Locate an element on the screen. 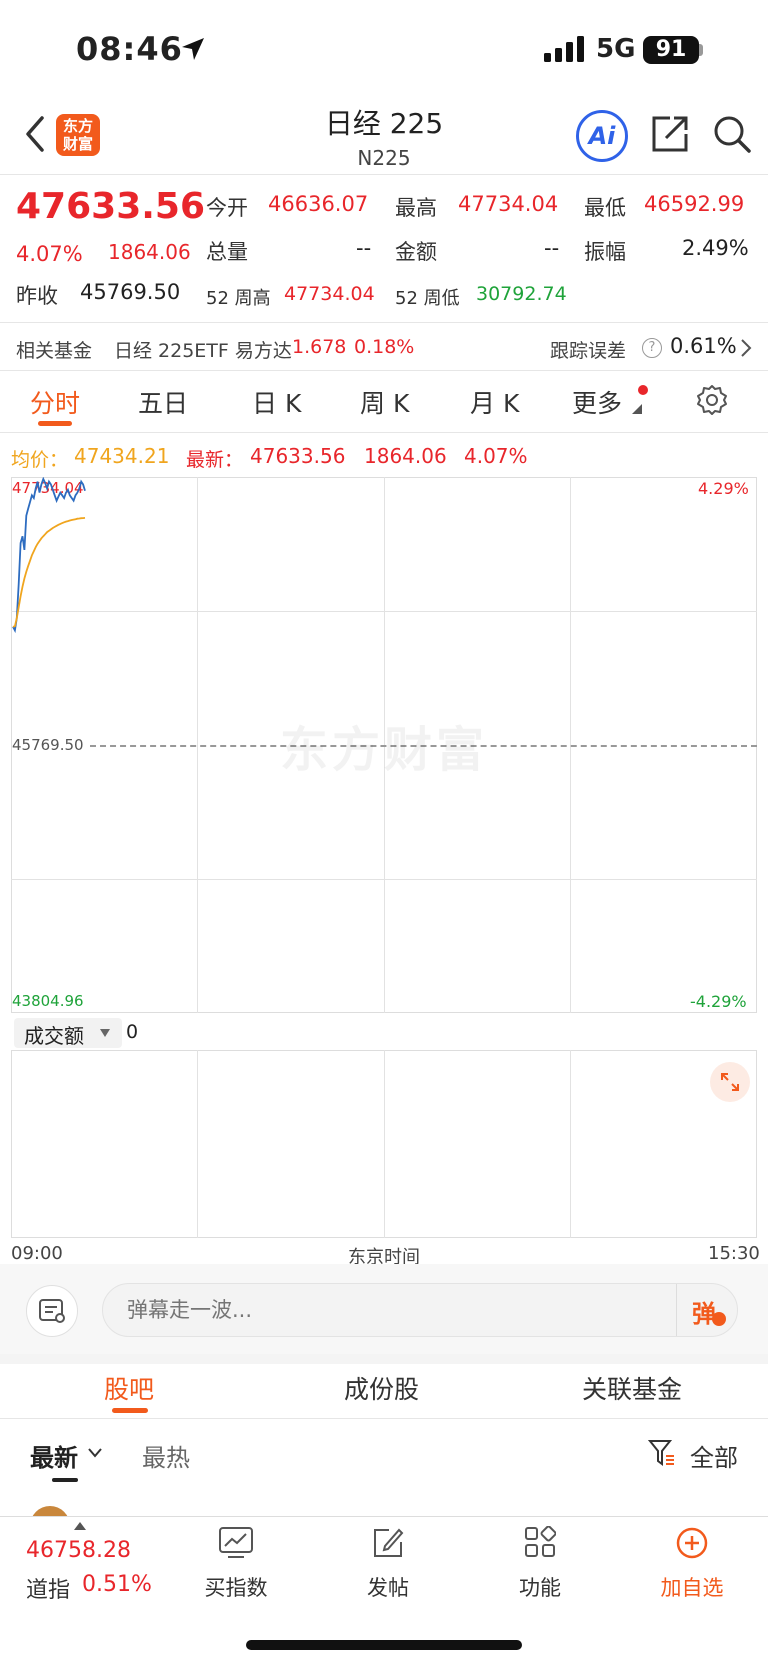 The height and width of the screenshot is (1665, 768). x-label-end: 15:30 is located at coordinates (734, 1253).